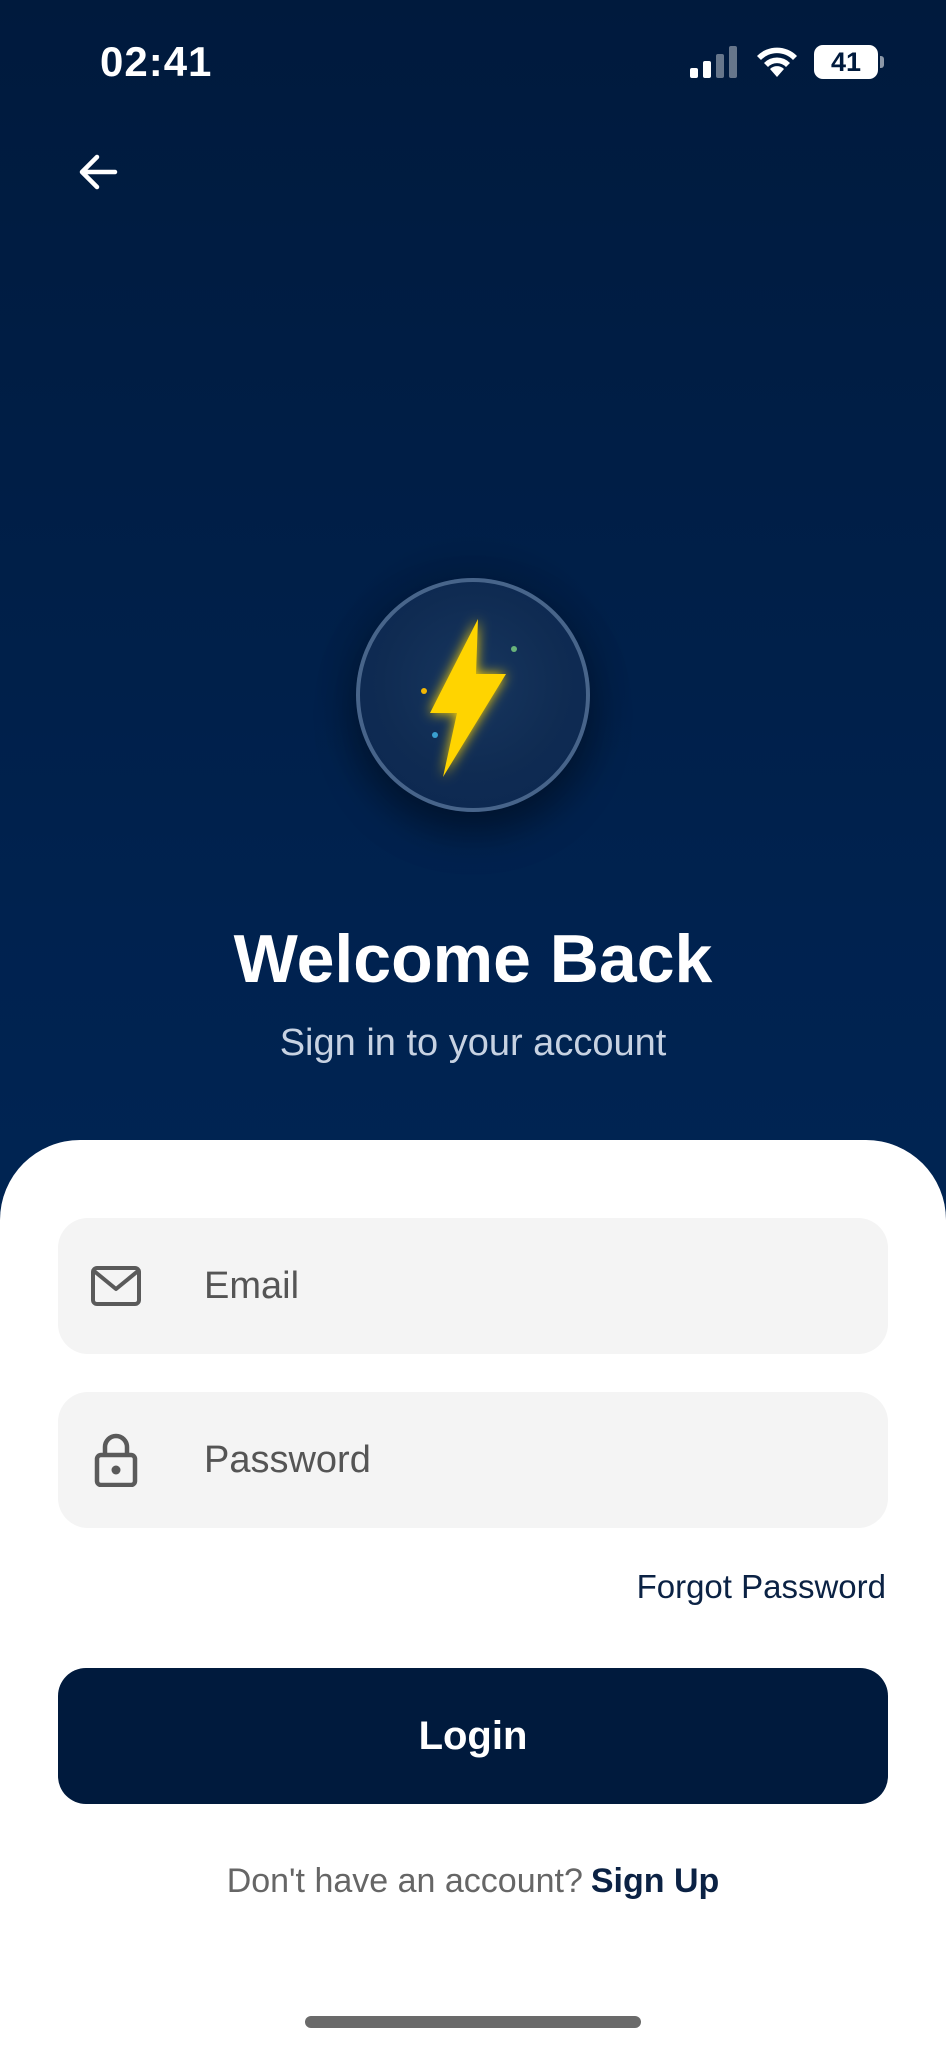 Image resolution: width=946 pixels, height=2048 pixels. Describe the element at coordinates (882, 62) in the screenshot. I see `battery-cap` at that location.